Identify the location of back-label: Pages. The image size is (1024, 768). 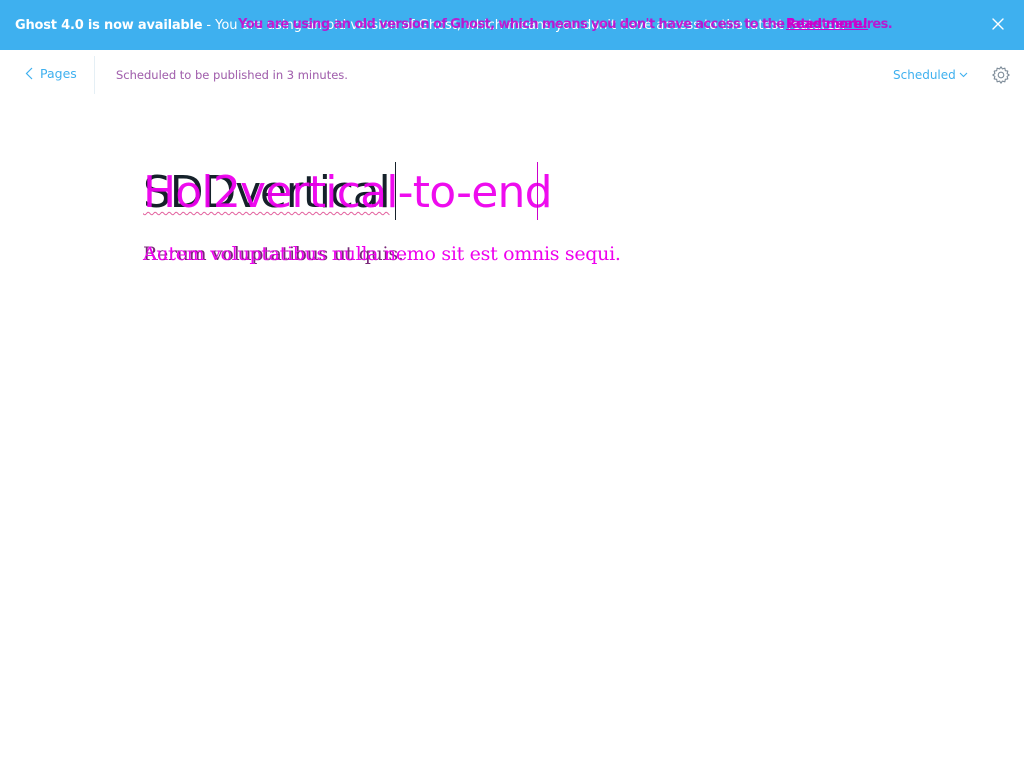
(58, 73).